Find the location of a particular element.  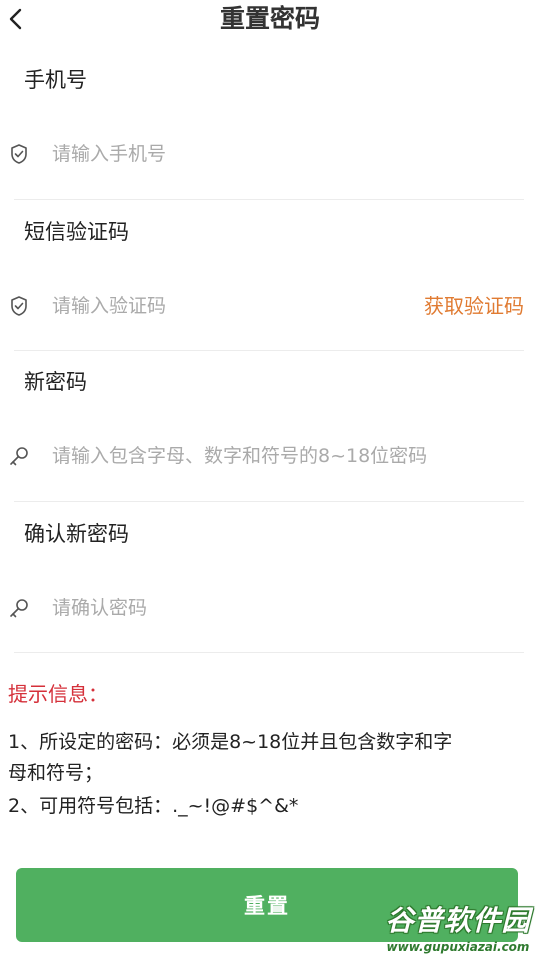

sms-code-row: 获取验证码 is located at coordinates (270, 306).